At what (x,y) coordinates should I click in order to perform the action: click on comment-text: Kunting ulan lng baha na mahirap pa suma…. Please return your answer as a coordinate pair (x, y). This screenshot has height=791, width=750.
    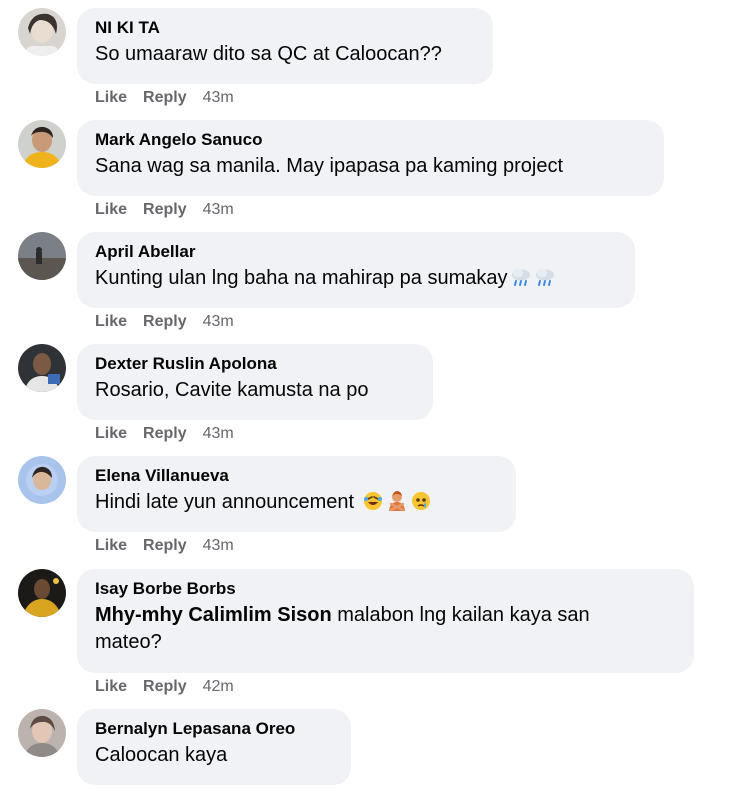
    Looking at the image, I should click on (357, 278).